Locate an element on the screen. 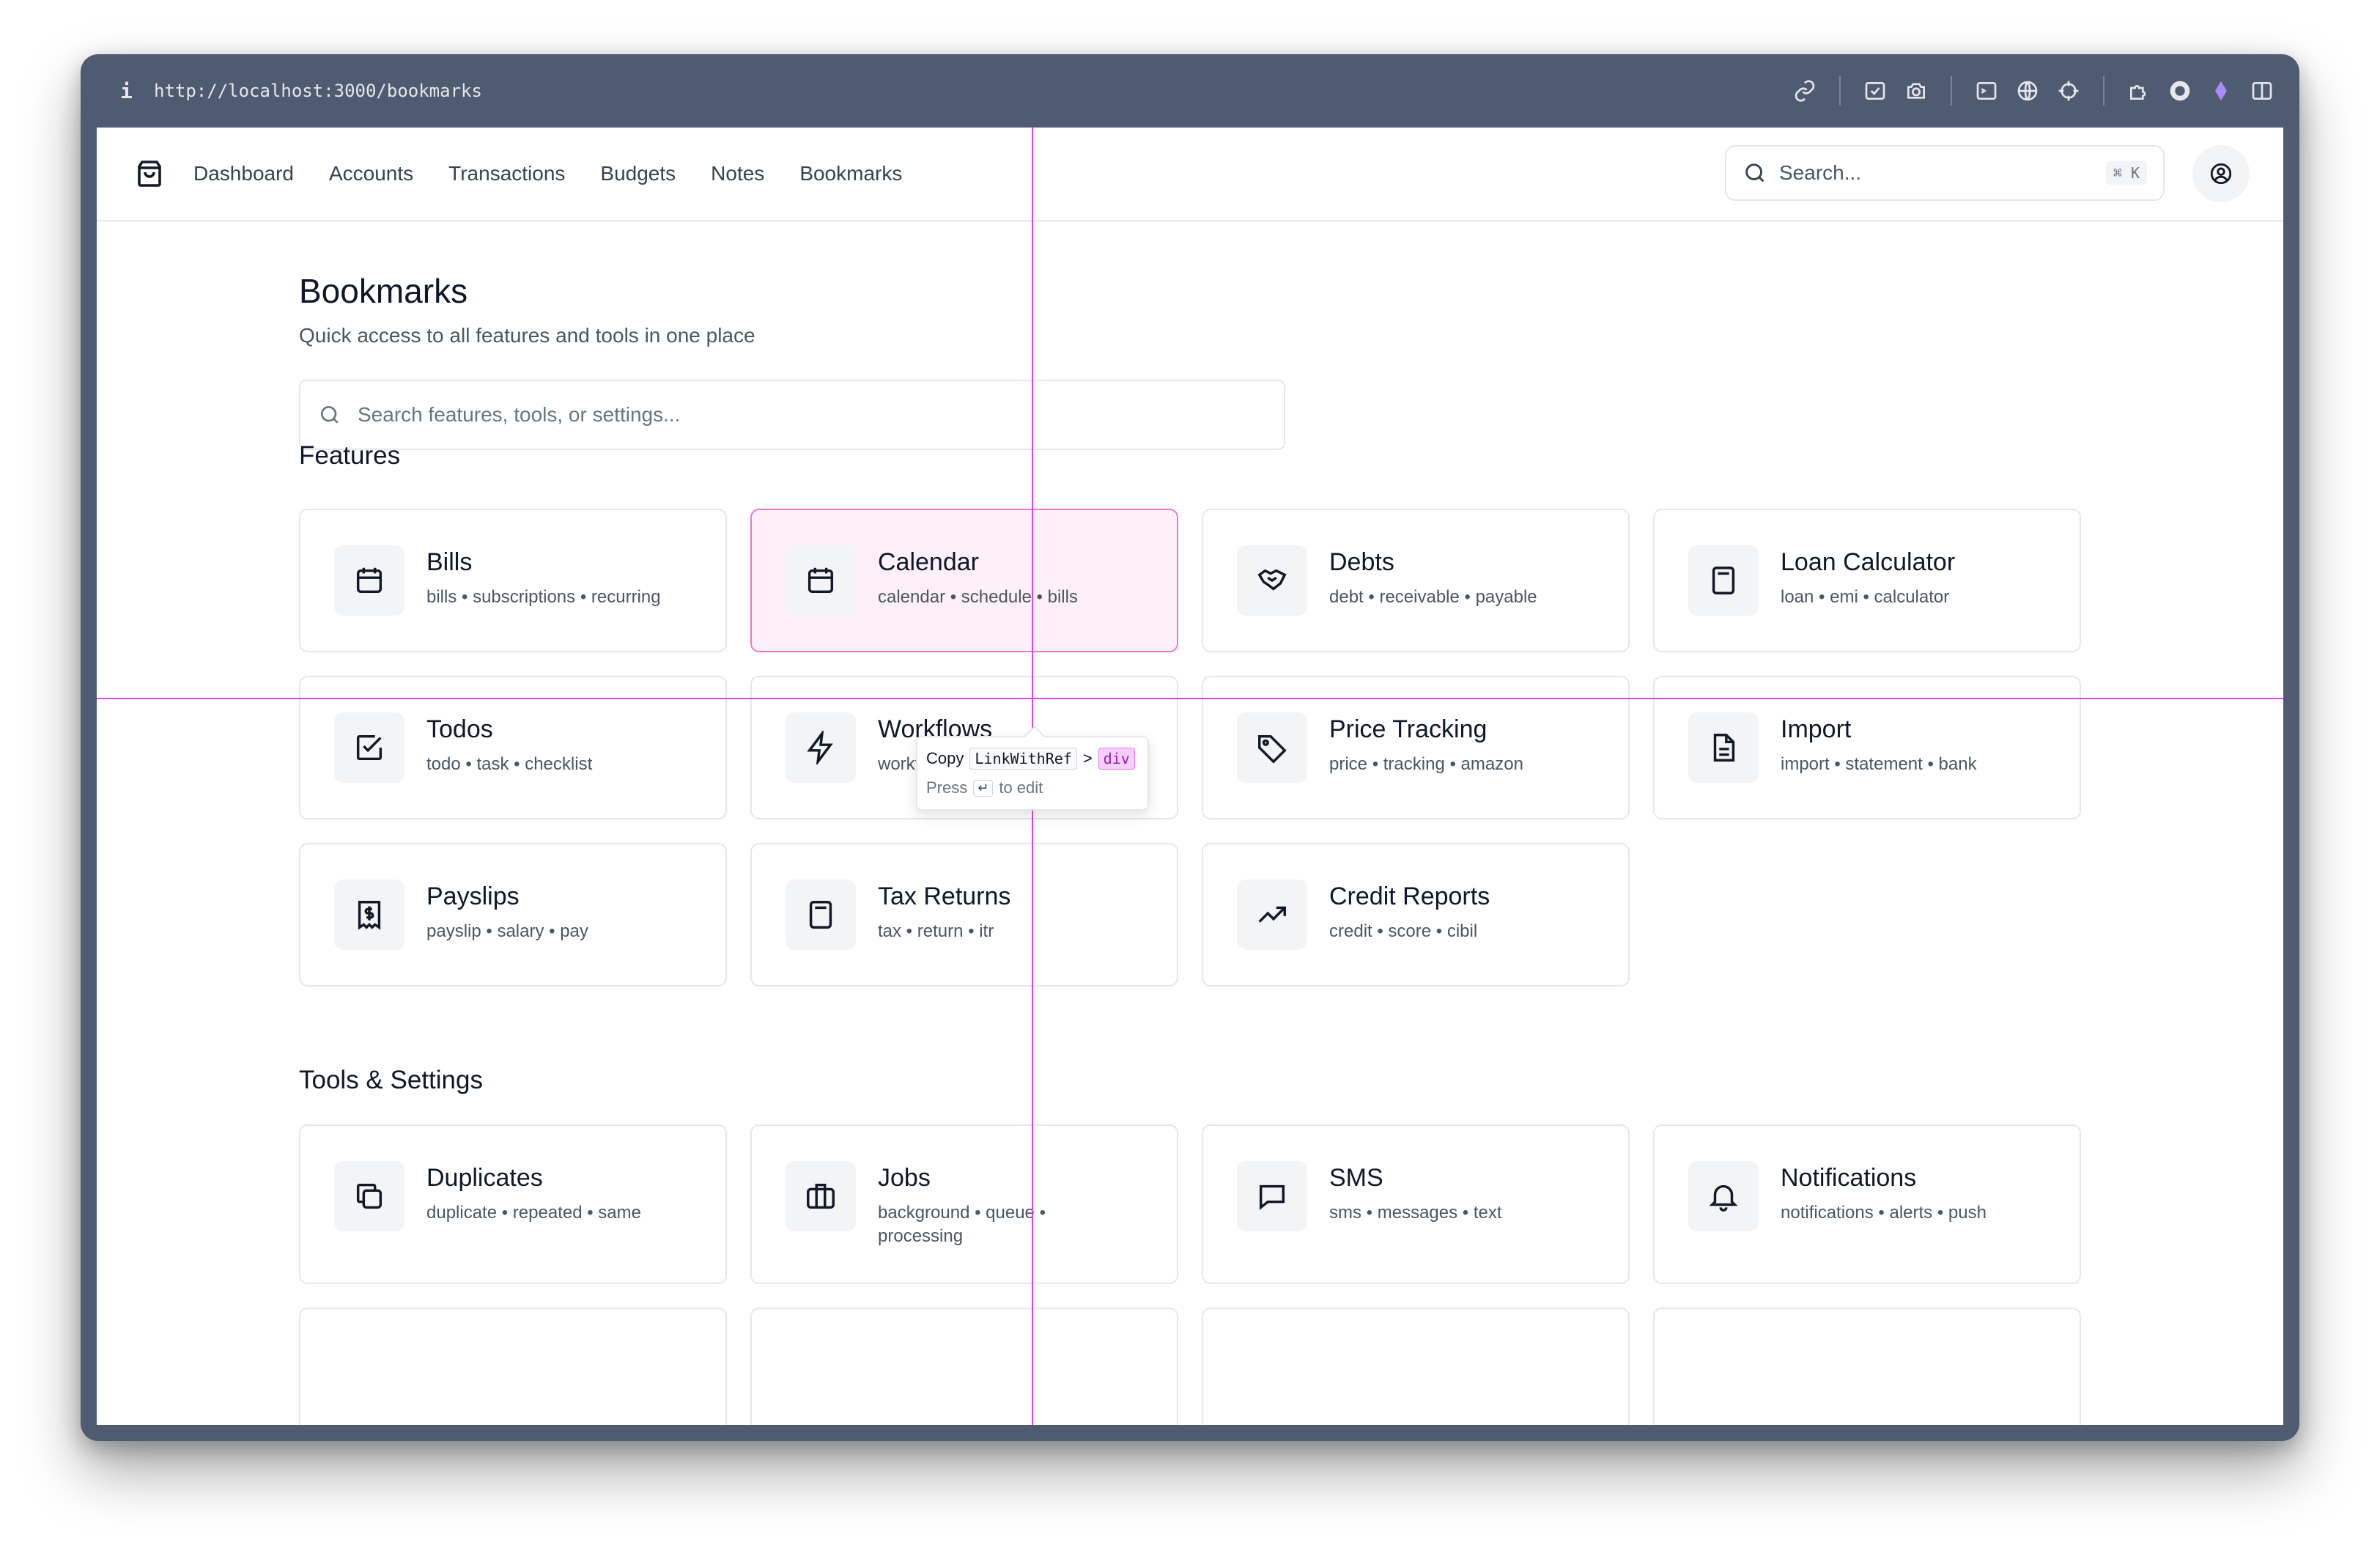  inspector-tooltip: Copy LinkWithRef > div Press ↵ to edit is located at coordinates (1032, 768).